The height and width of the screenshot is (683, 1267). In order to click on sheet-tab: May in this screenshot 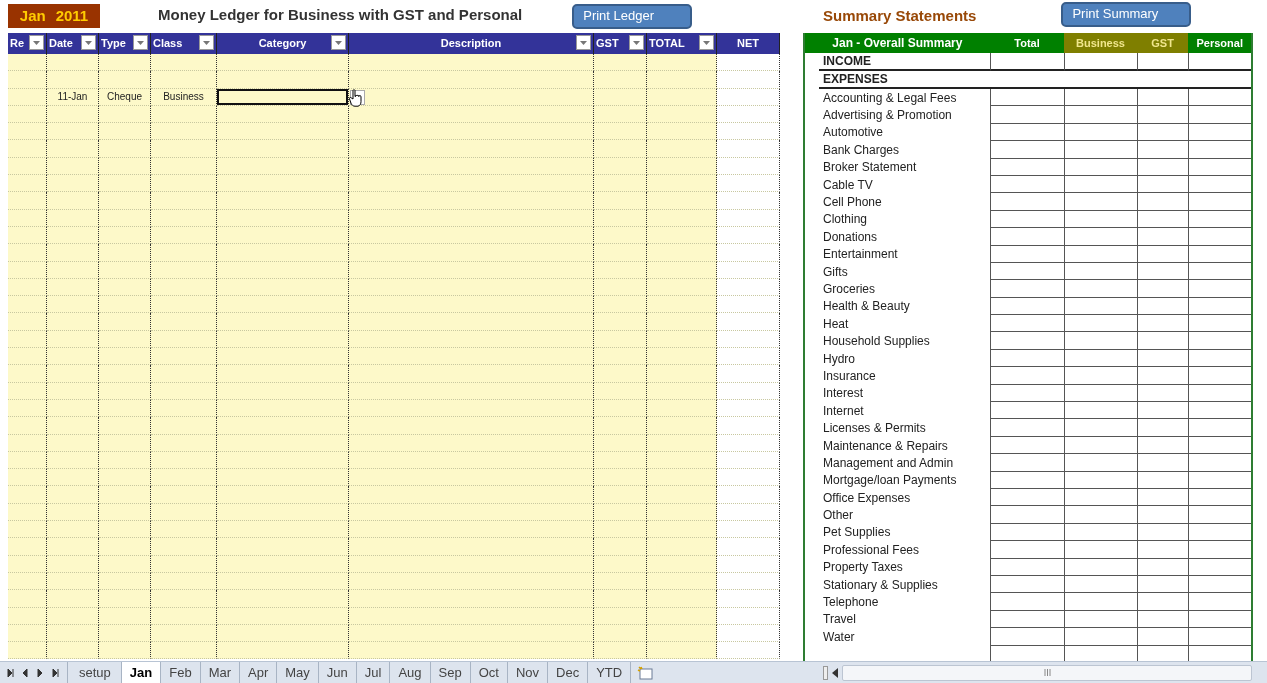, I will do `click(298, 672)`.